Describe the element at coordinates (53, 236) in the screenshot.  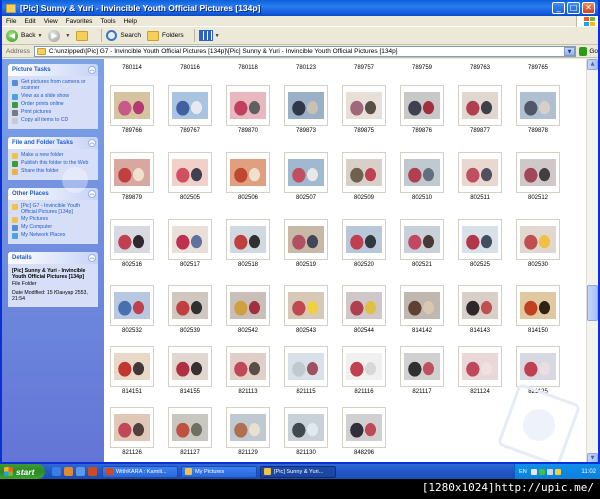
I see `place-network: My Network Places` at that location.